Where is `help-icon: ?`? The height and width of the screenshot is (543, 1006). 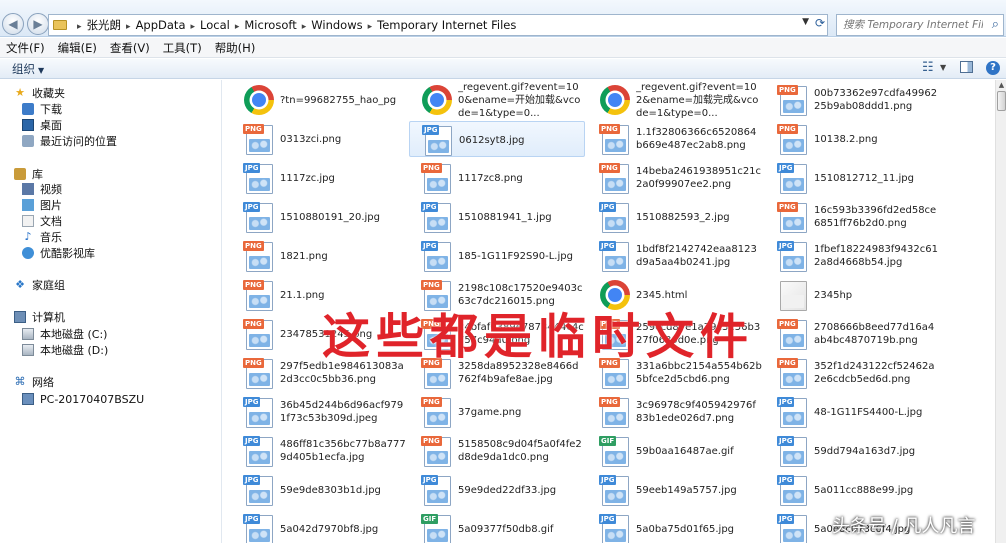 help-icon: ? is located at coordinates (993, 68).